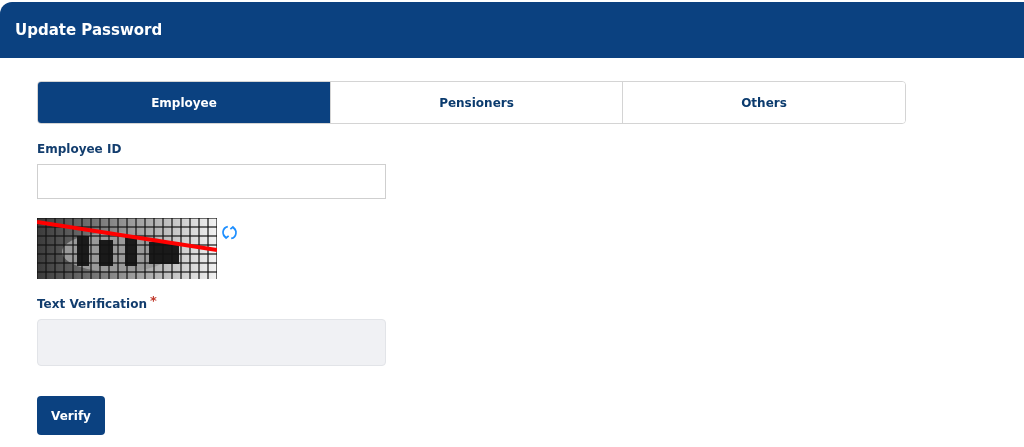 This screenshot has width=1024, height=447. What do you see at coordinates (184, 102) in the screenshot?
I see `tab: Employee` at bounding box center [184, 102].